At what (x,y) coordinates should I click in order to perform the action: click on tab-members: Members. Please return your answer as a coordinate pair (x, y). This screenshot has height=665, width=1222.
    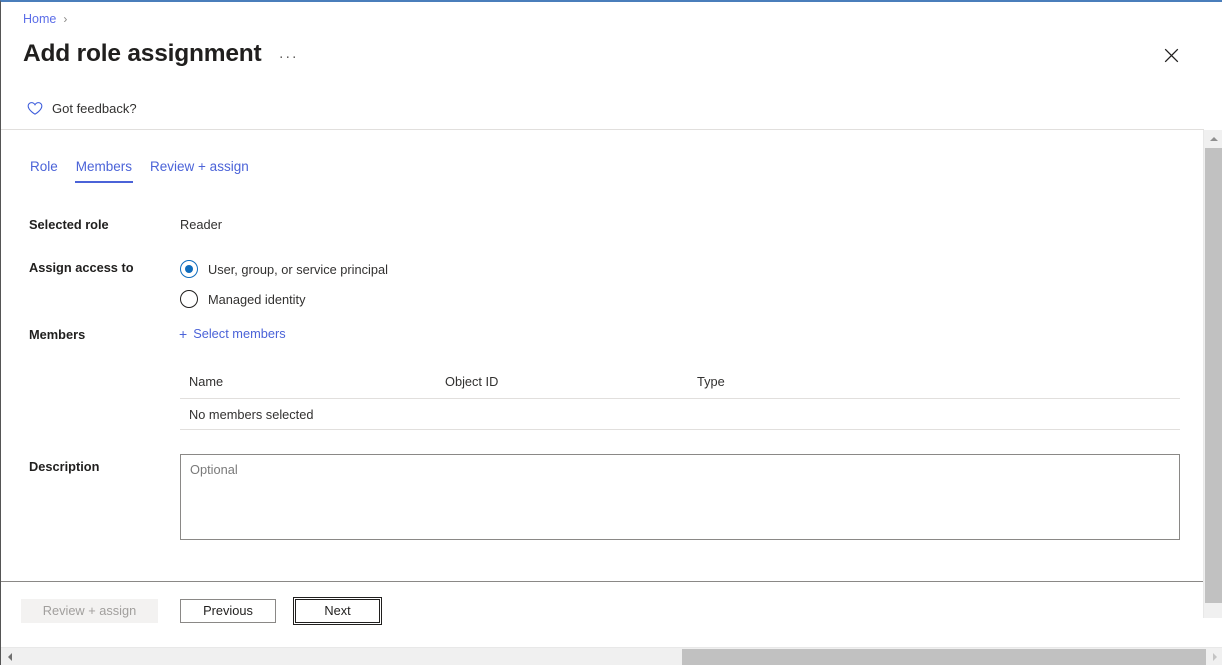
    Looking at the image, I should click on (104, 171).